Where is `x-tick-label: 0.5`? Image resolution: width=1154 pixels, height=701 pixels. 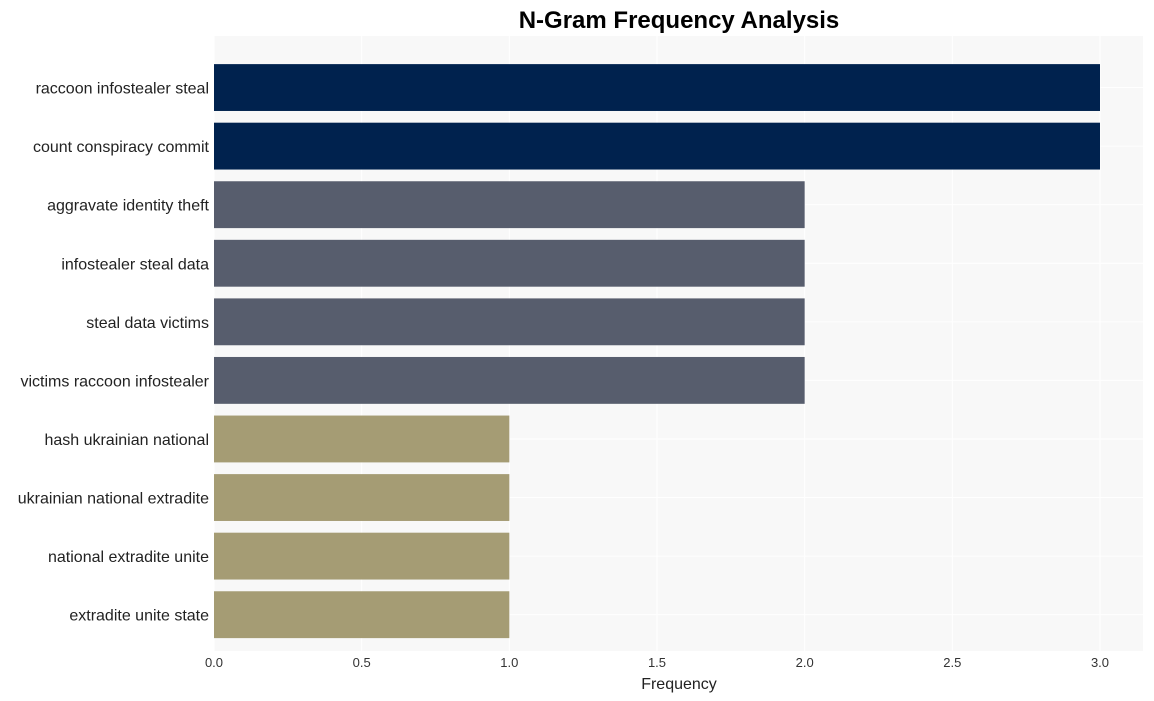
x-tick-label: 0.5 is located at coordinates (362, 662).